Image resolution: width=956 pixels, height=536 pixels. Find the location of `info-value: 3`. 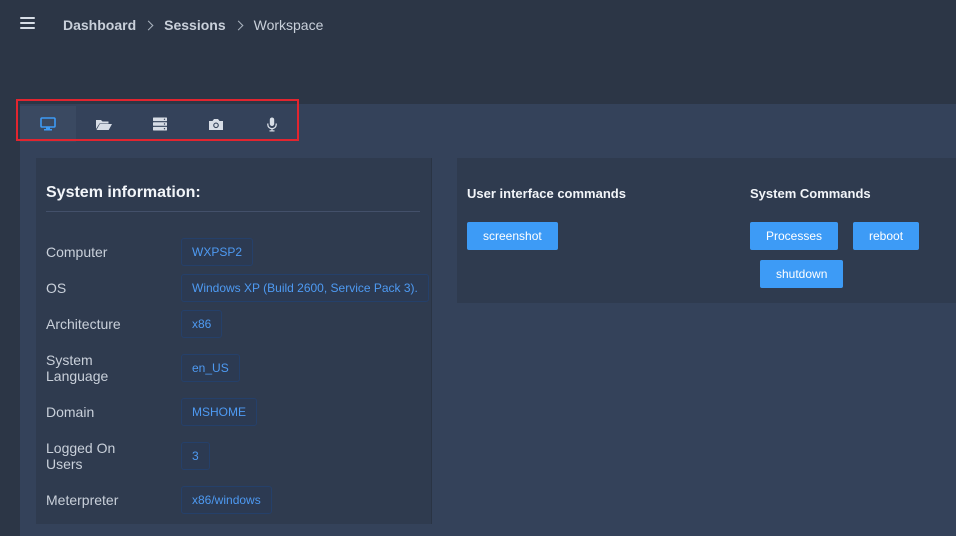

info-value: 3 is located at coordinates (195, 456).